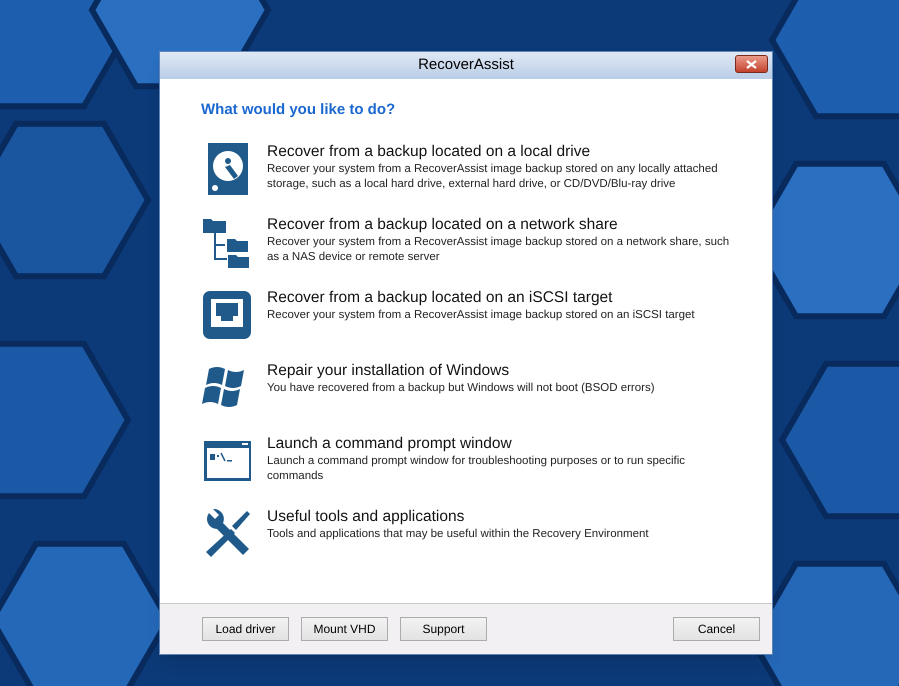 The width and height of the screenshot is (899, 686). Describe the element at coordinates (443, 224) in the screenshot. I see `option-title: Recover from a backup located on a network share` at that location.